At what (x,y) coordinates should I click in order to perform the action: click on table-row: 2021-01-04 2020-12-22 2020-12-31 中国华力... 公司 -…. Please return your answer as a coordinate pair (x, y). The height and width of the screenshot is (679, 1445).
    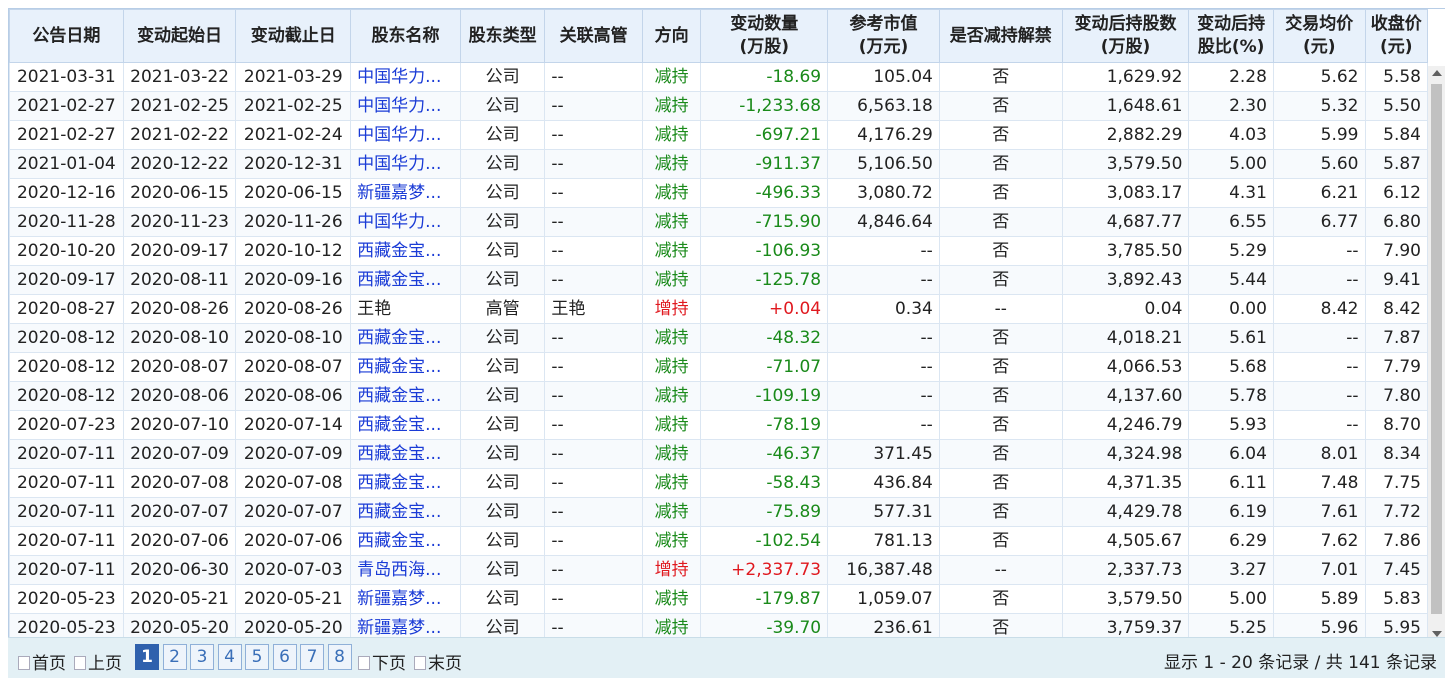
    Looking at the image, I should click on (718, 164).